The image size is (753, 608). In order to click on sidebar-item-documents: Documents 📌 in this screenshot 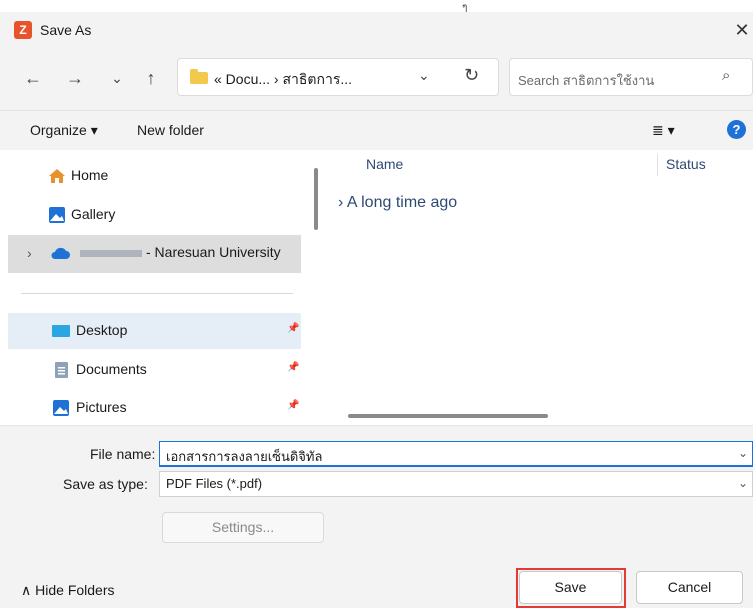, I will do `click(154, 370)`.